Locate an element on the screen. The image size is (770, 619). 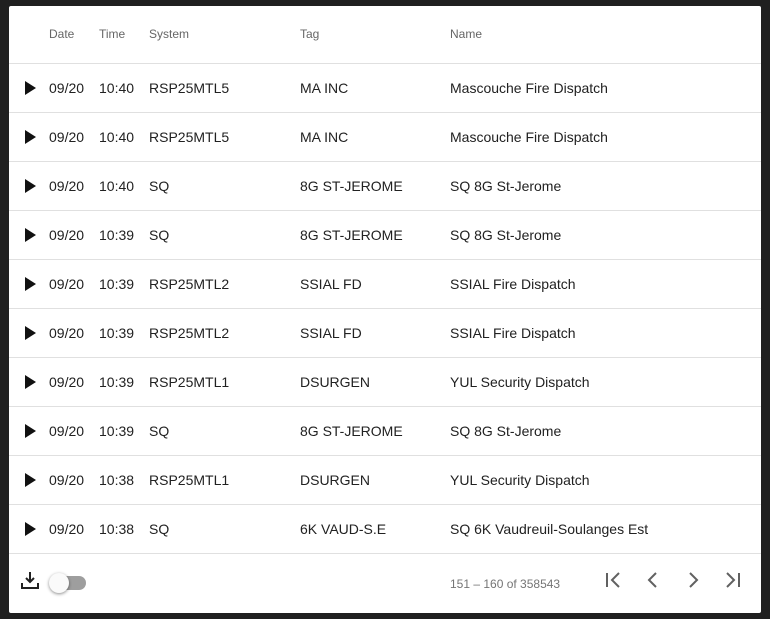
header-time: Time is located at coordinates (124, 35).